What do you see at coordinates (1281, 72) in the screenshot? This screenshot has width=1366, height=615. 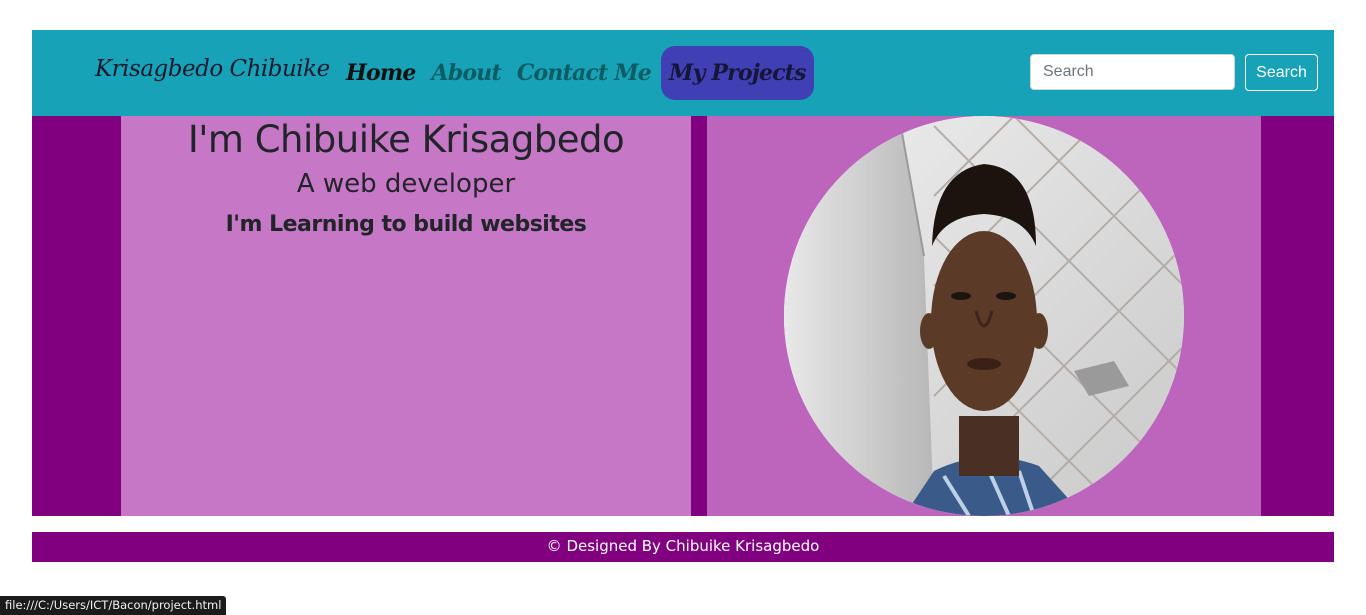 I see `search-button: Search` at bounding box center [1281, 72].